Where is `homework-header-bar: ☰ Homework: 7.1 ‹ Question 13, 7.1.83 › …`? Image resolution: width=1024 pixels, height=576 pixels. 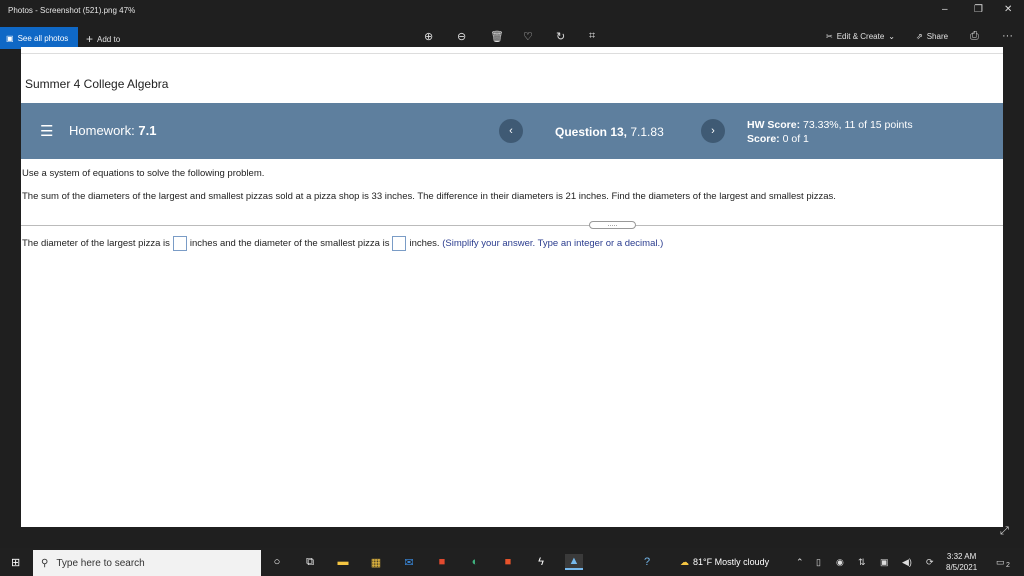 homework-header-bar: ☰ Homework: 7.1 ‹ Question 13, 7.1.83 › … is located at coordinates (512, 131).